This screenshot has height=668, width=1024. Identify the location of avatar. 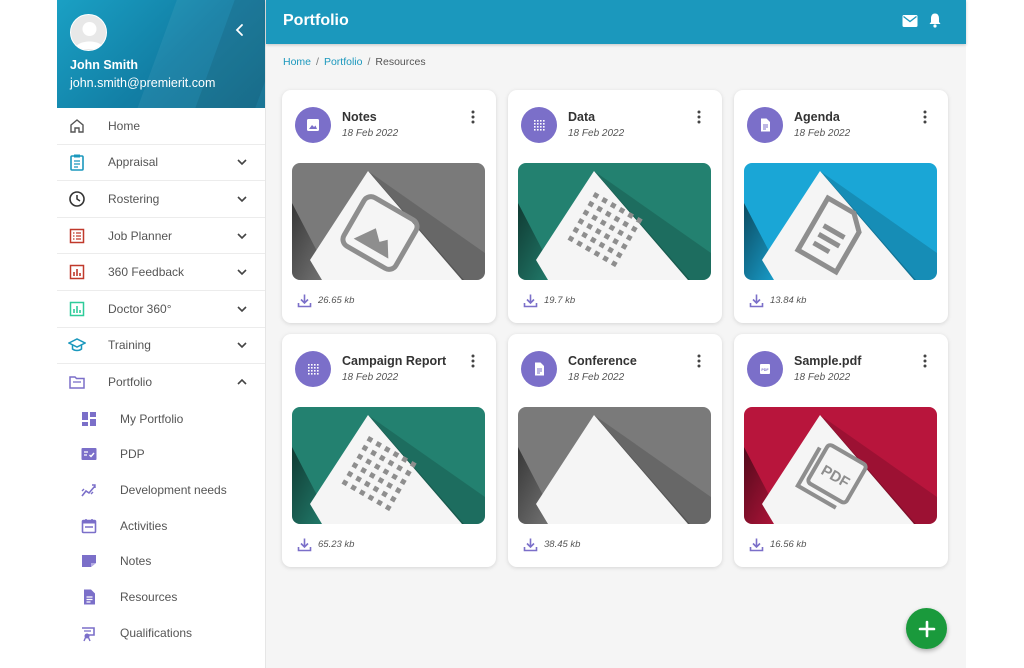
(88, 32).